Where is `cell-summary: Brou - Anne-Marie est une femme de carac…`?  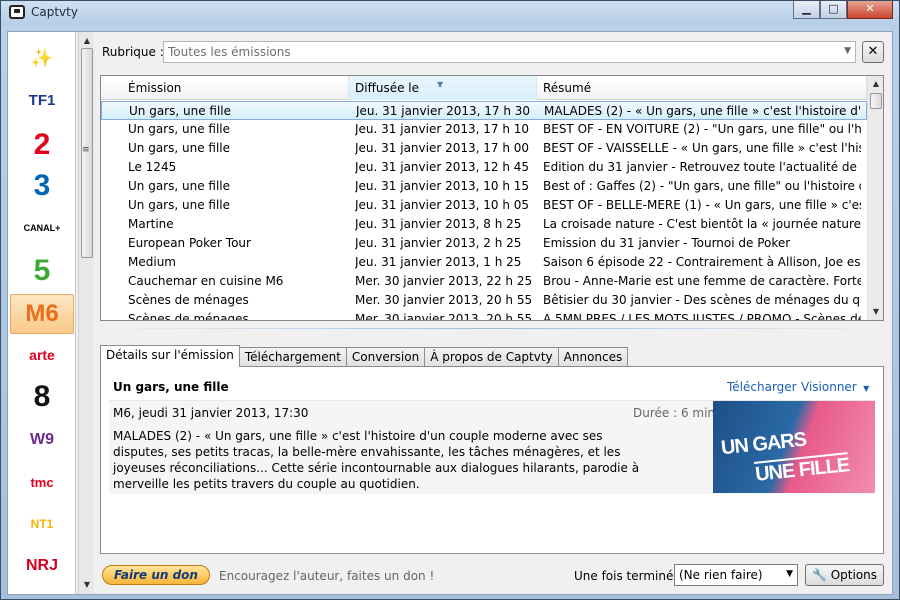 cell-summary: Brou - Anne-Marie est une femme de carac… is located at coordinates (702, 281).